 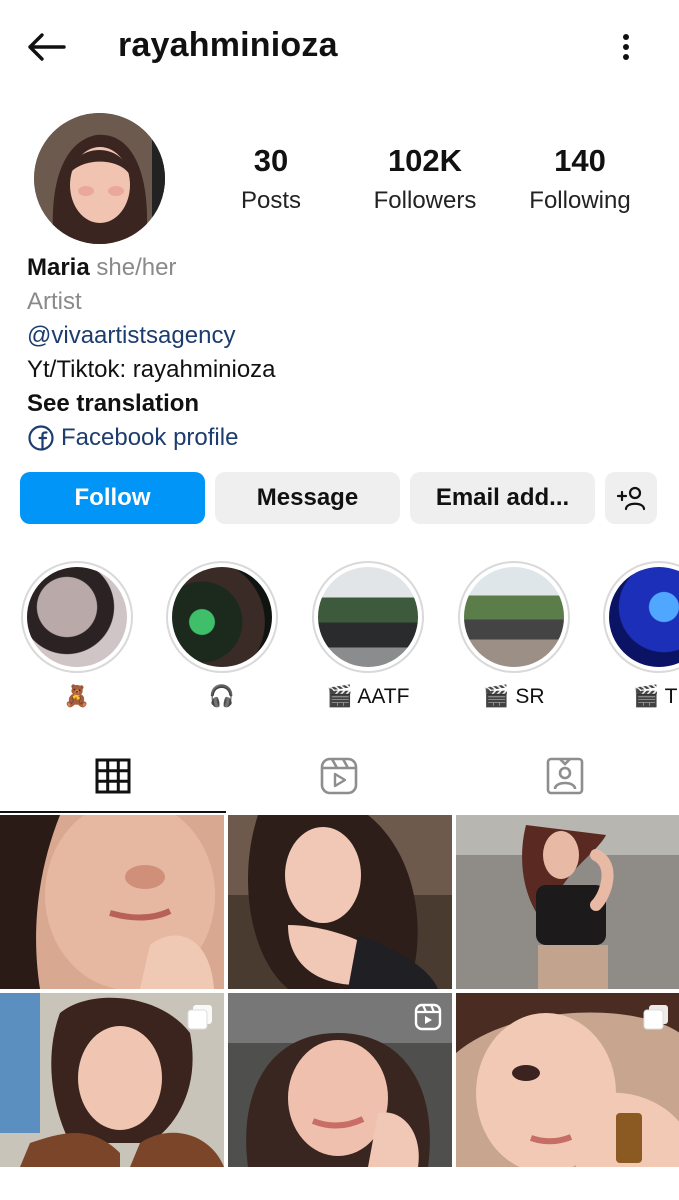 What do you see at coordinates (112, 498) in the screenshot?
I see `follow-button: Follow` at bounding box center [112, 498].